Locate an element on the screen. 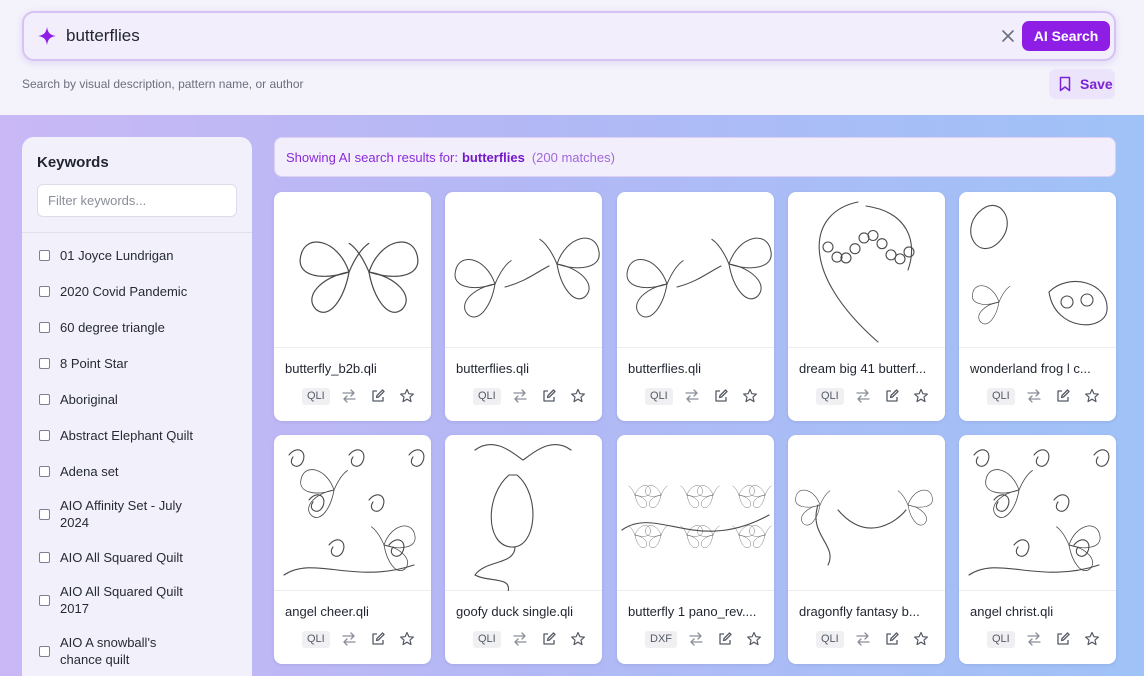  keyword-item: 01 Joyce Lundrigan is located at coordinates (117, 255).